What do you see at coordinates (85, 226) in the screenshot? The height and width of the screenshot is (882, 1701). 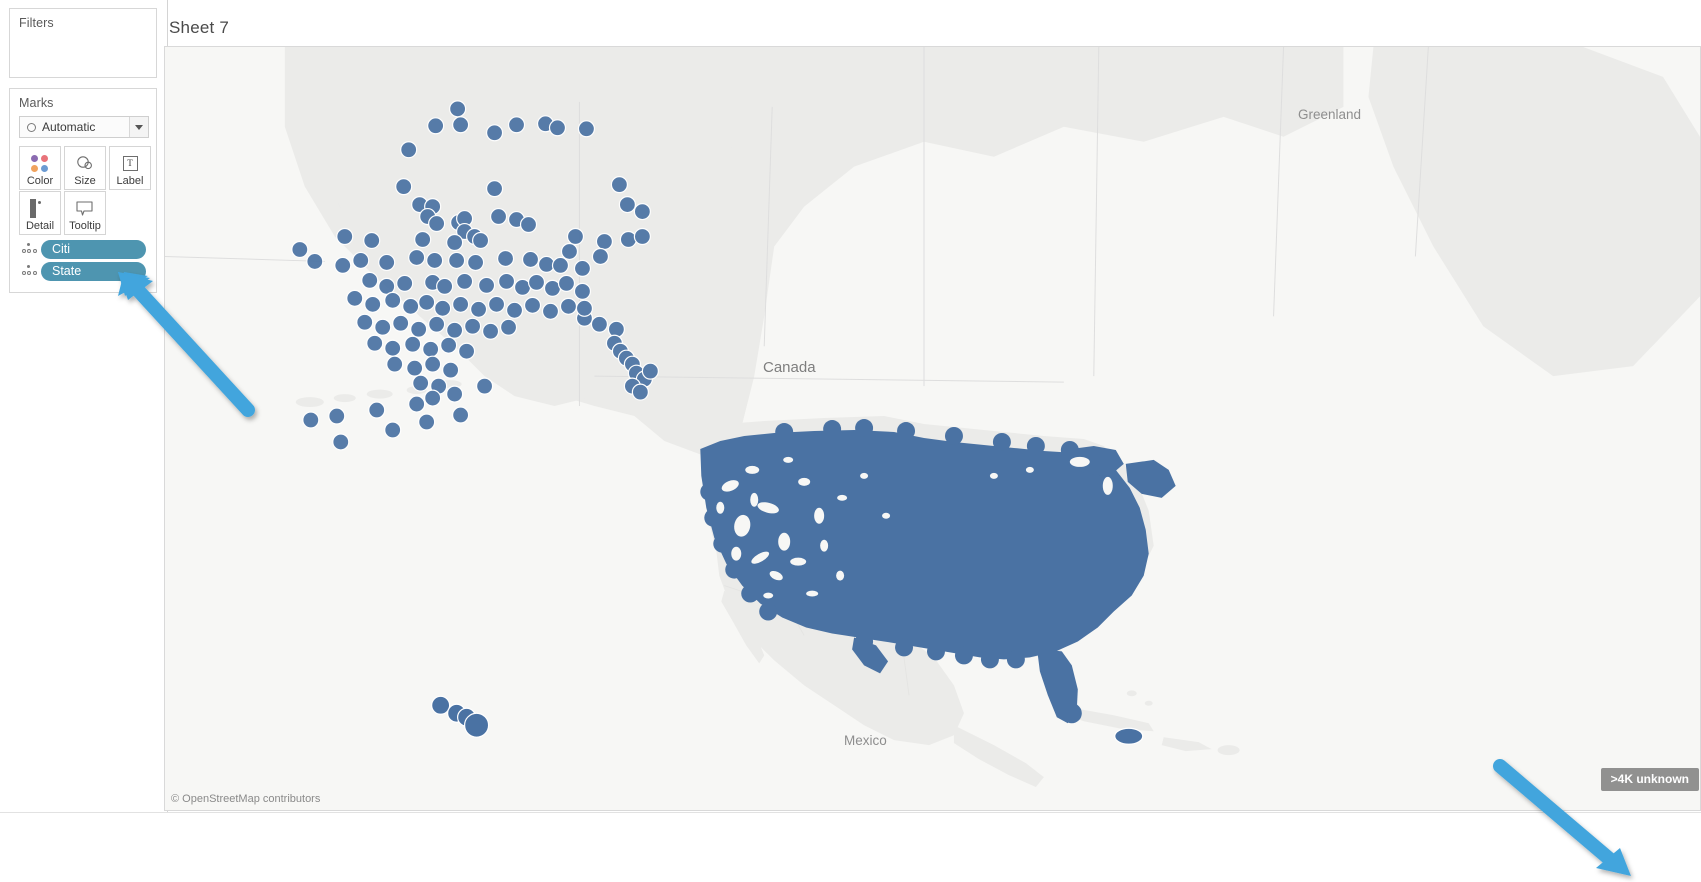 I see `marks-tooltip-label: Tooltip` at bounding box center [85, 226].